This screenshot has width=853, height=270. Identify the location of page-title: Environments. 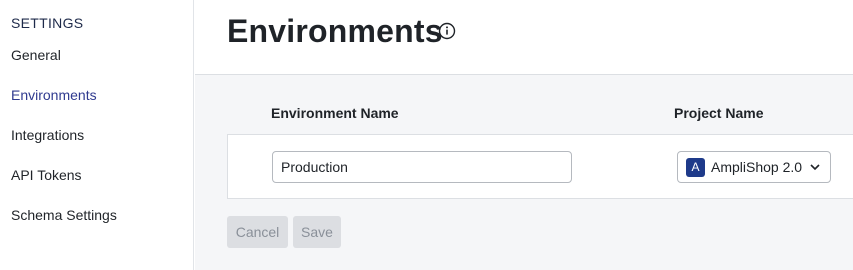
(335, 31).